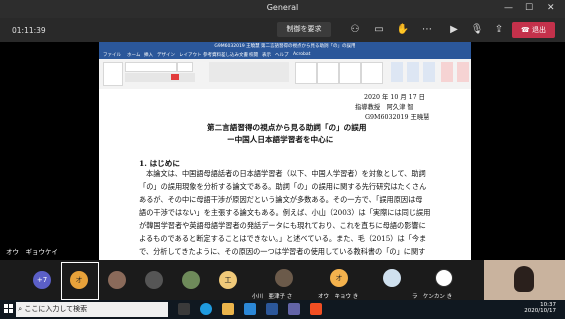  I want to click on minimize-icon: —, so click(508, 8).